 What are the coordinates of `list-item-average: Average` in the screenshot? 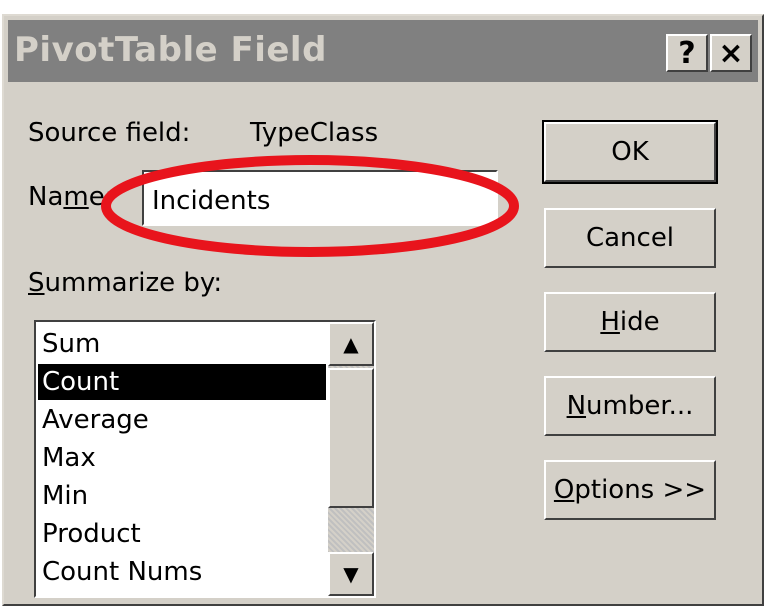 It's located at (182, 420).